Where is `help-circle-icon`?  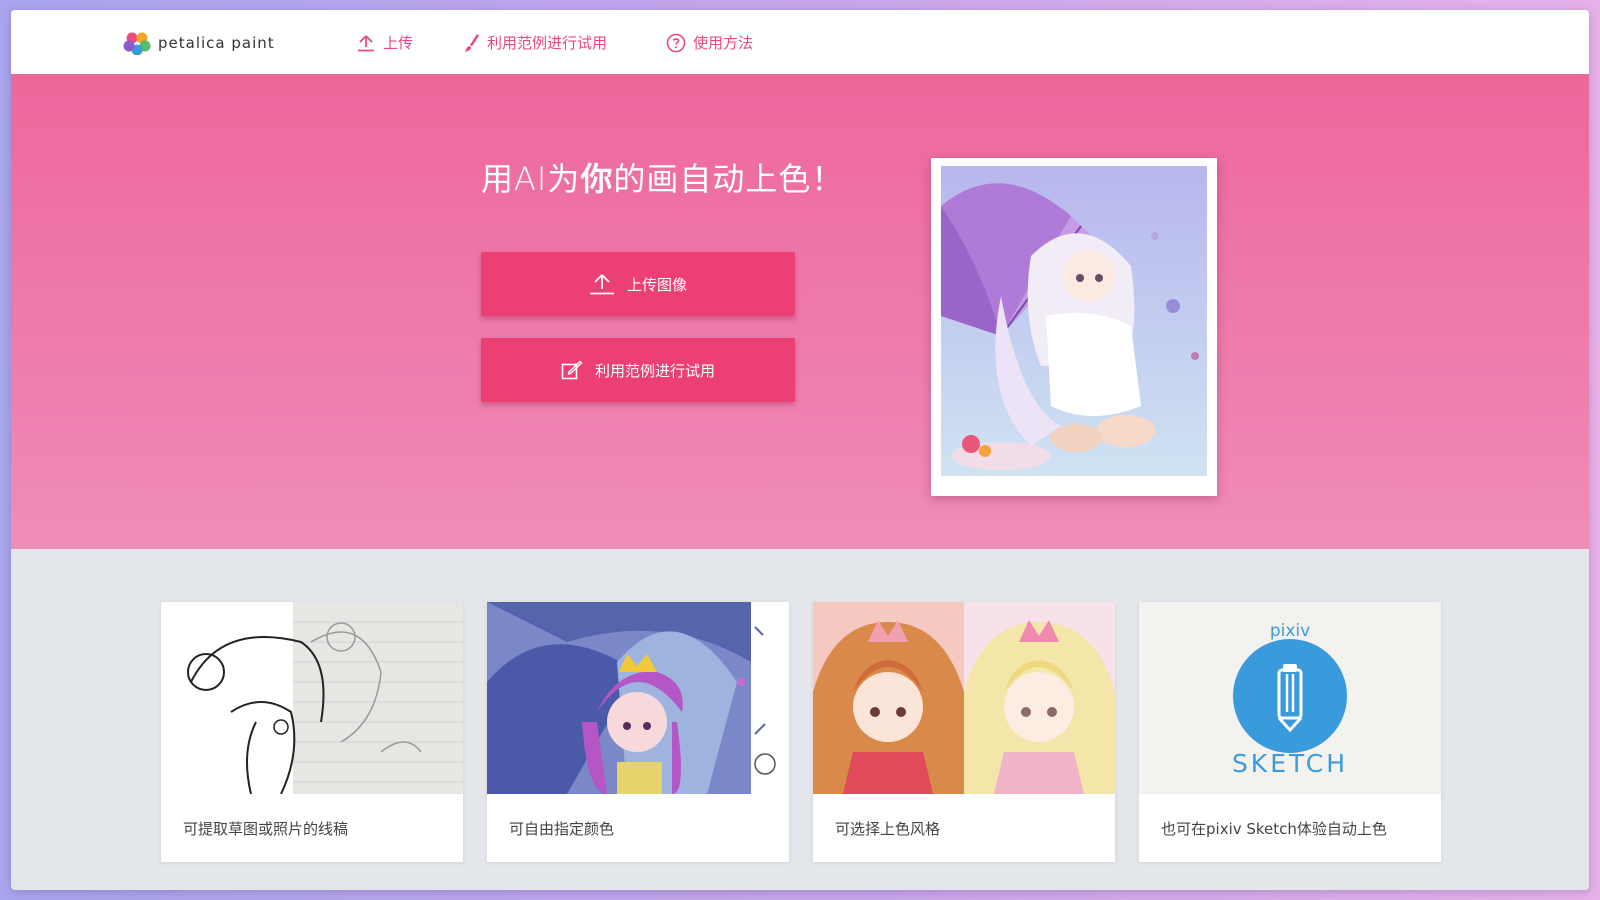
help-circle-icon is located at coordinates (676, 42).